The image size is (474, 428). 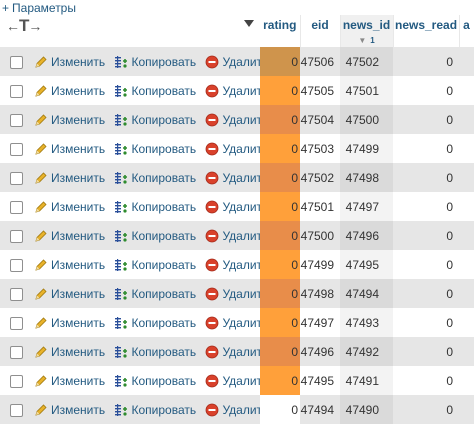 What do you see at coordinates (367, 264) in the screenshot?
I see `cell-news-id: 47495` at bounding box center [367, 264].